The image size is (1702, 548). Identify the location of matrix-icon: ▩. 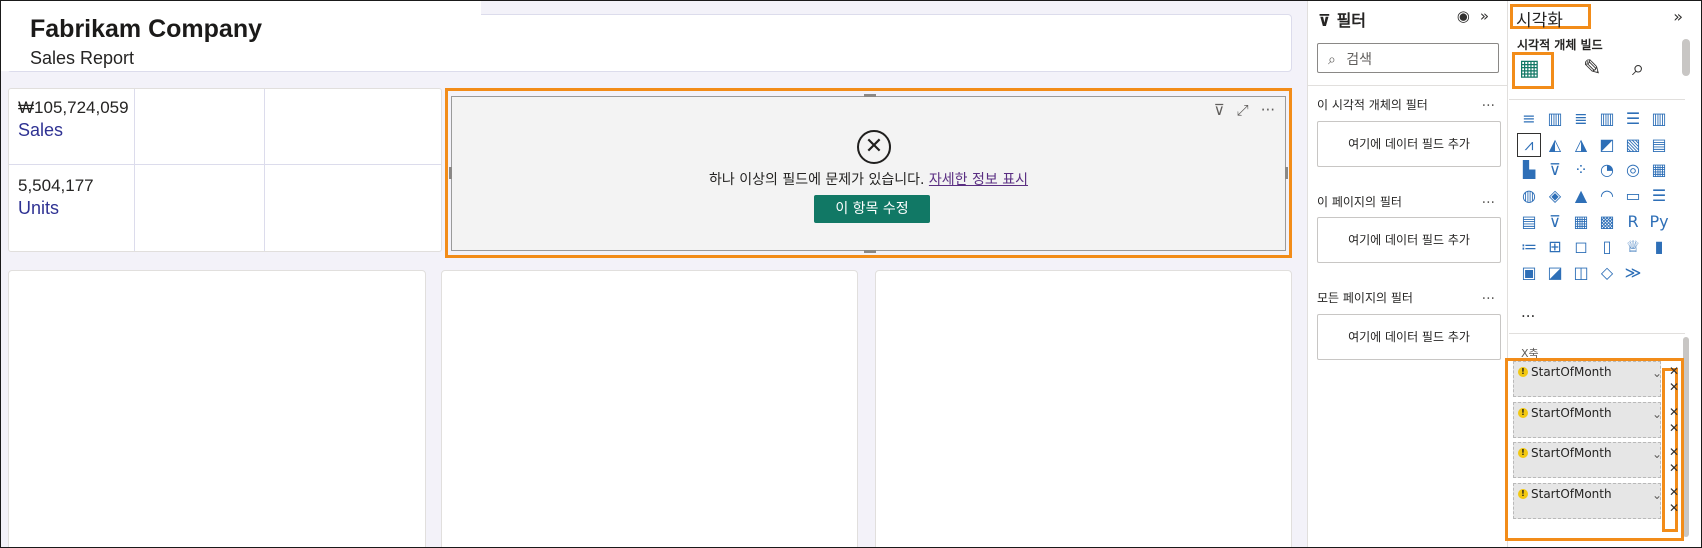
(1607, 222).